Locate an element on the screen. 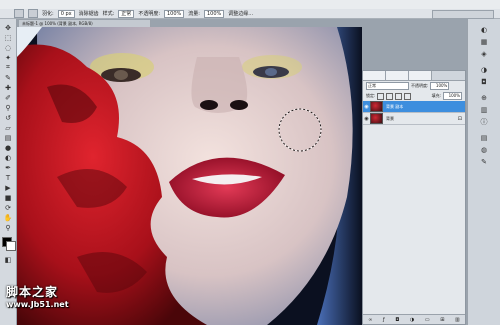 The height and width of the screenshot is (325, 500). fx-icon: ƒ is located at coordinates (384, 320).